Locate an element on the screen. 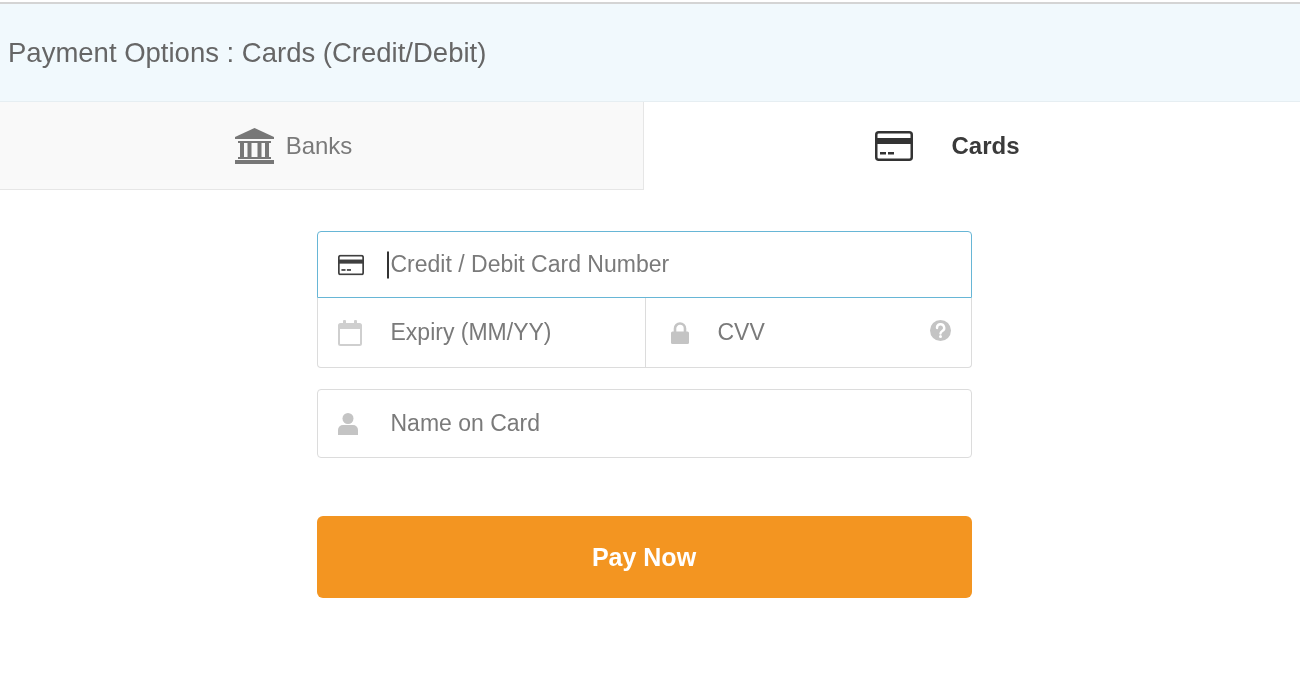 This screenshot has height=675, width=1300. card-number-field: Credit / Debit Card Number is located at coordinates (644, 264).